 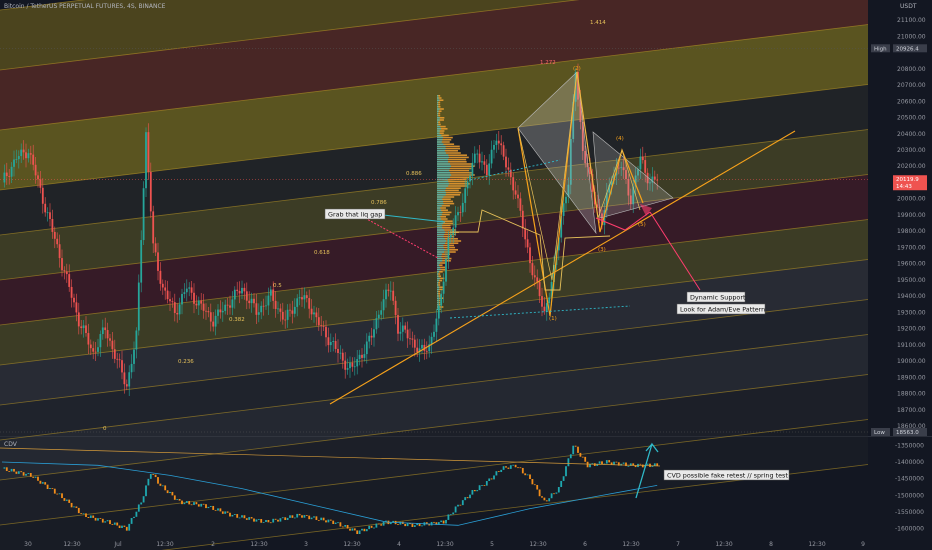 What do you see at coordinates (911, 231) in the screenshot?
I see `price-tick-label: 19800.00` at bounding box center [911, 231].